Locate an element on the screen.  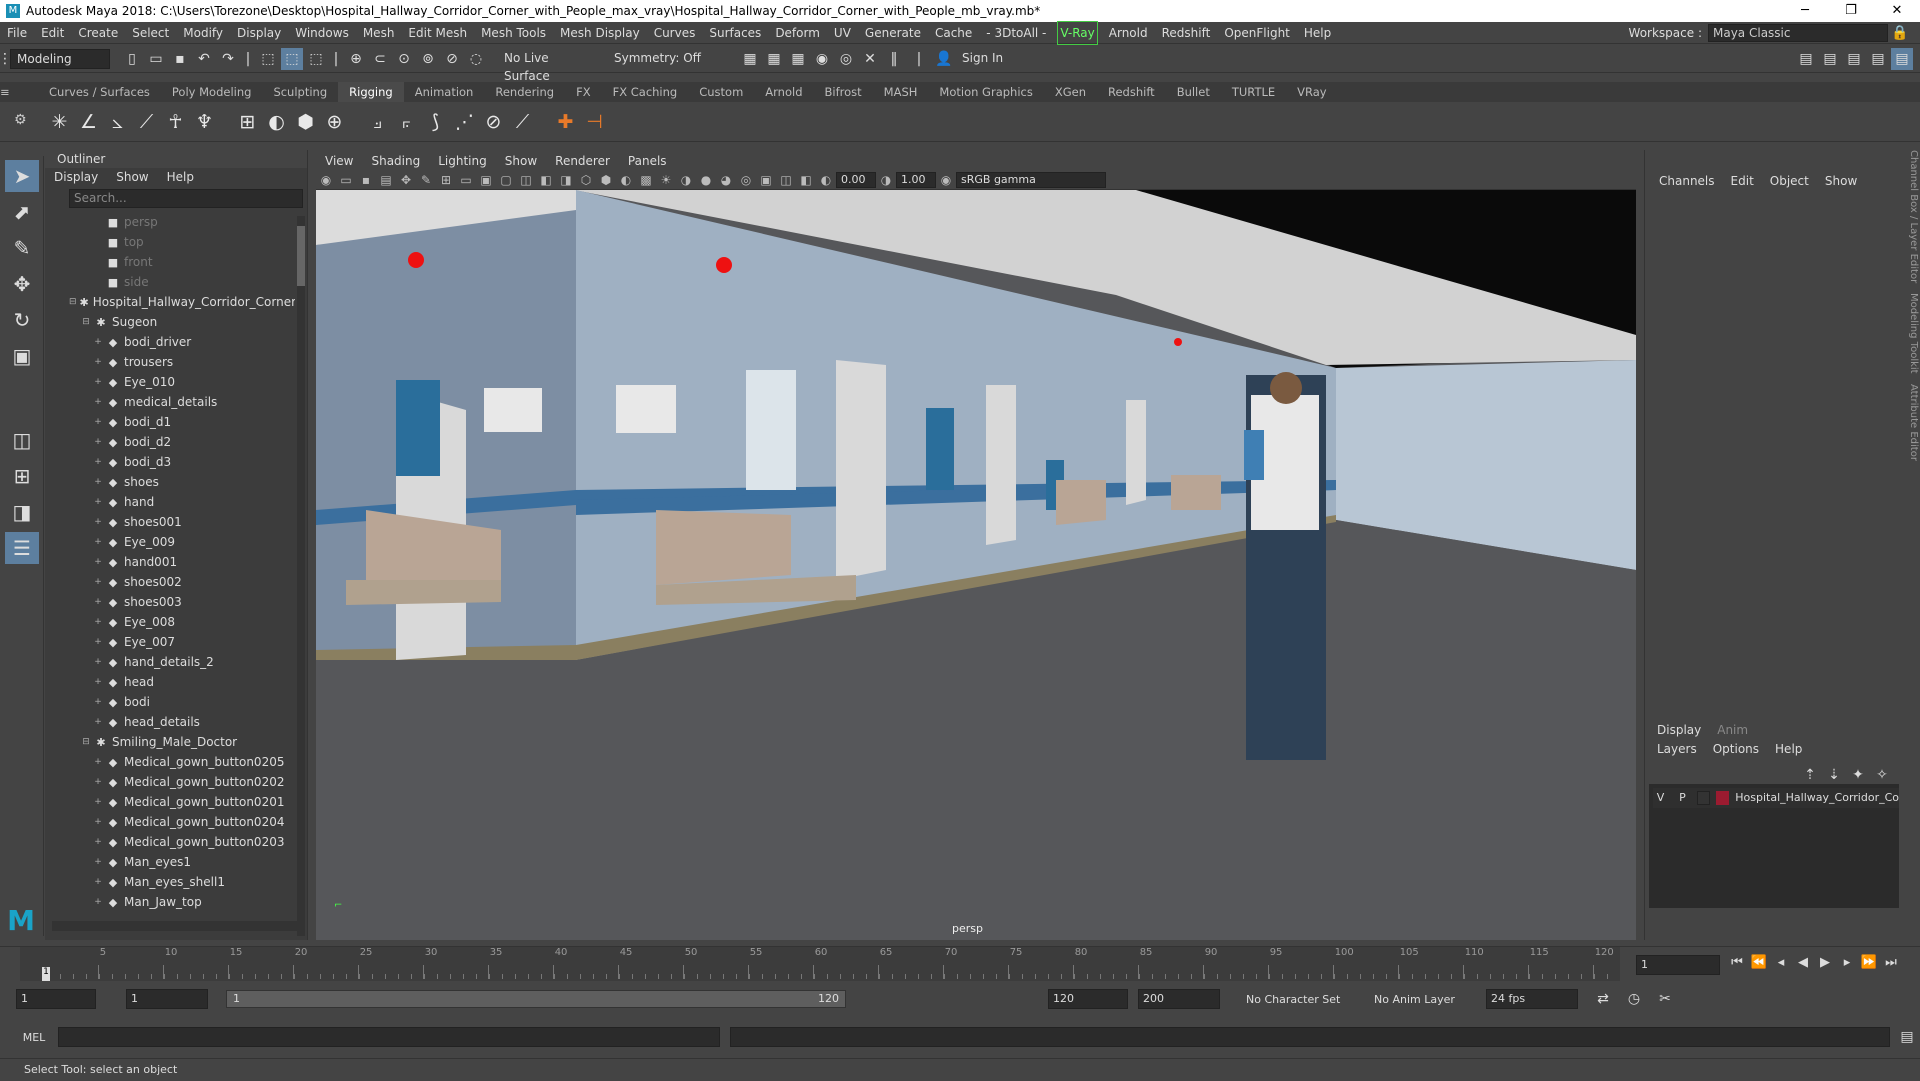
playback-end-field: 120 is located at coordinates (1088, 999).